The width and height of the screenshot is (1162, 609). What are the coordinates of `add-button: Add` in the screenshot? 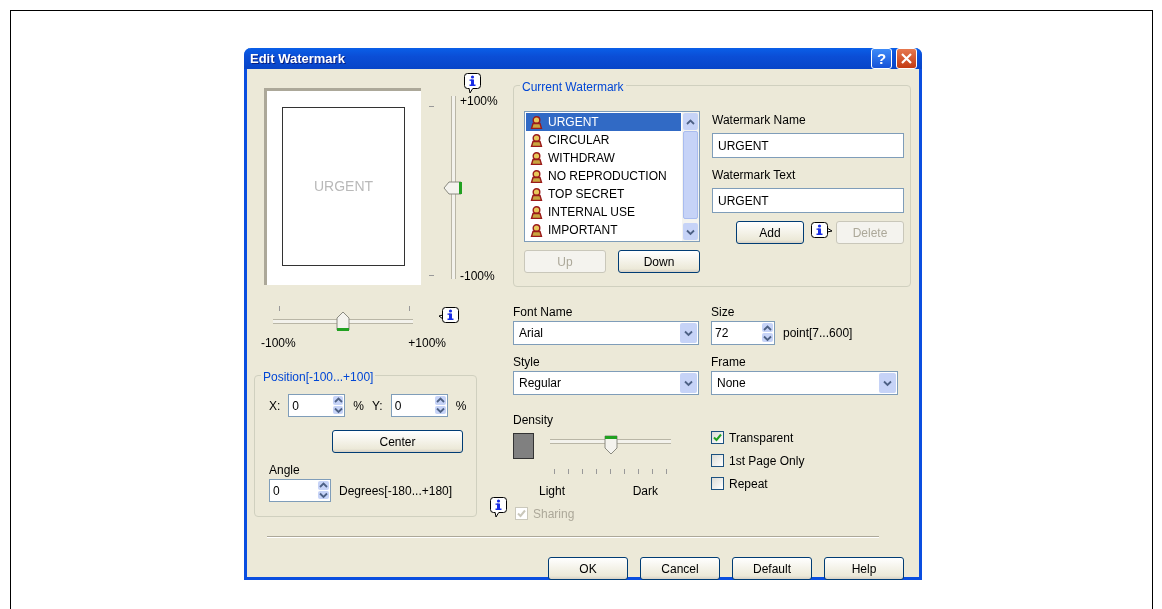 It's located at (770, 232).